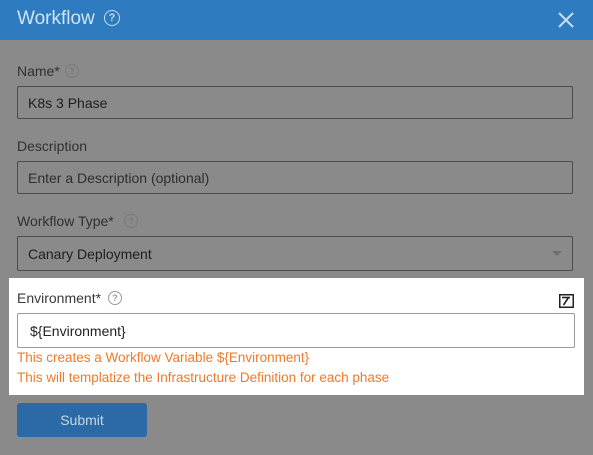  I want to click on workflow-type-help-icon: ?, so click(131, 221).